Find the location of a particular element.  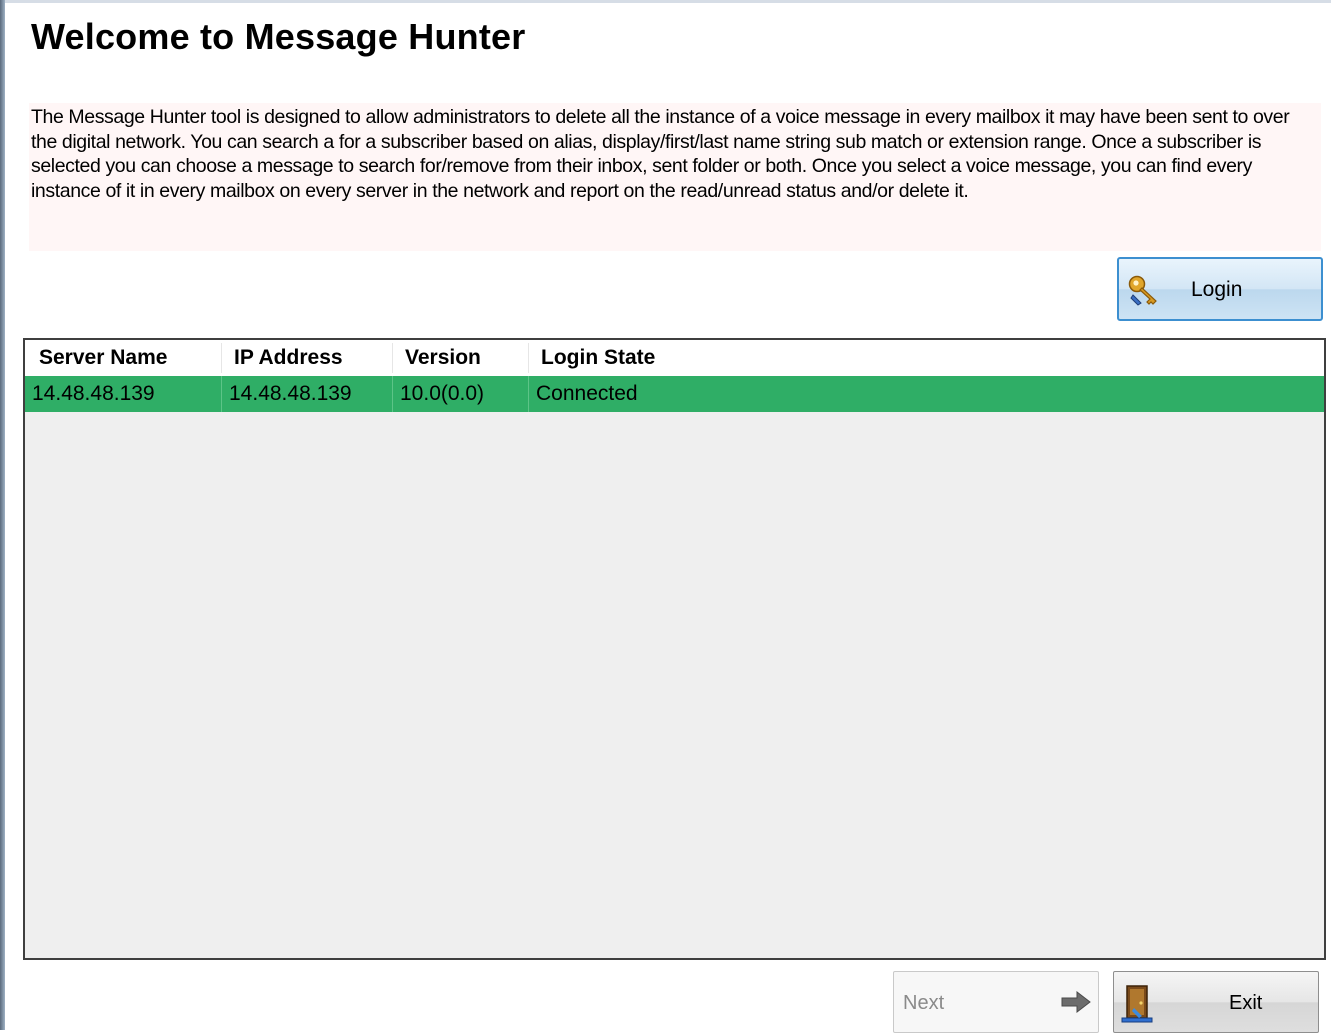

exit-button-label: Exit is located at coordinates (1246, 1003).